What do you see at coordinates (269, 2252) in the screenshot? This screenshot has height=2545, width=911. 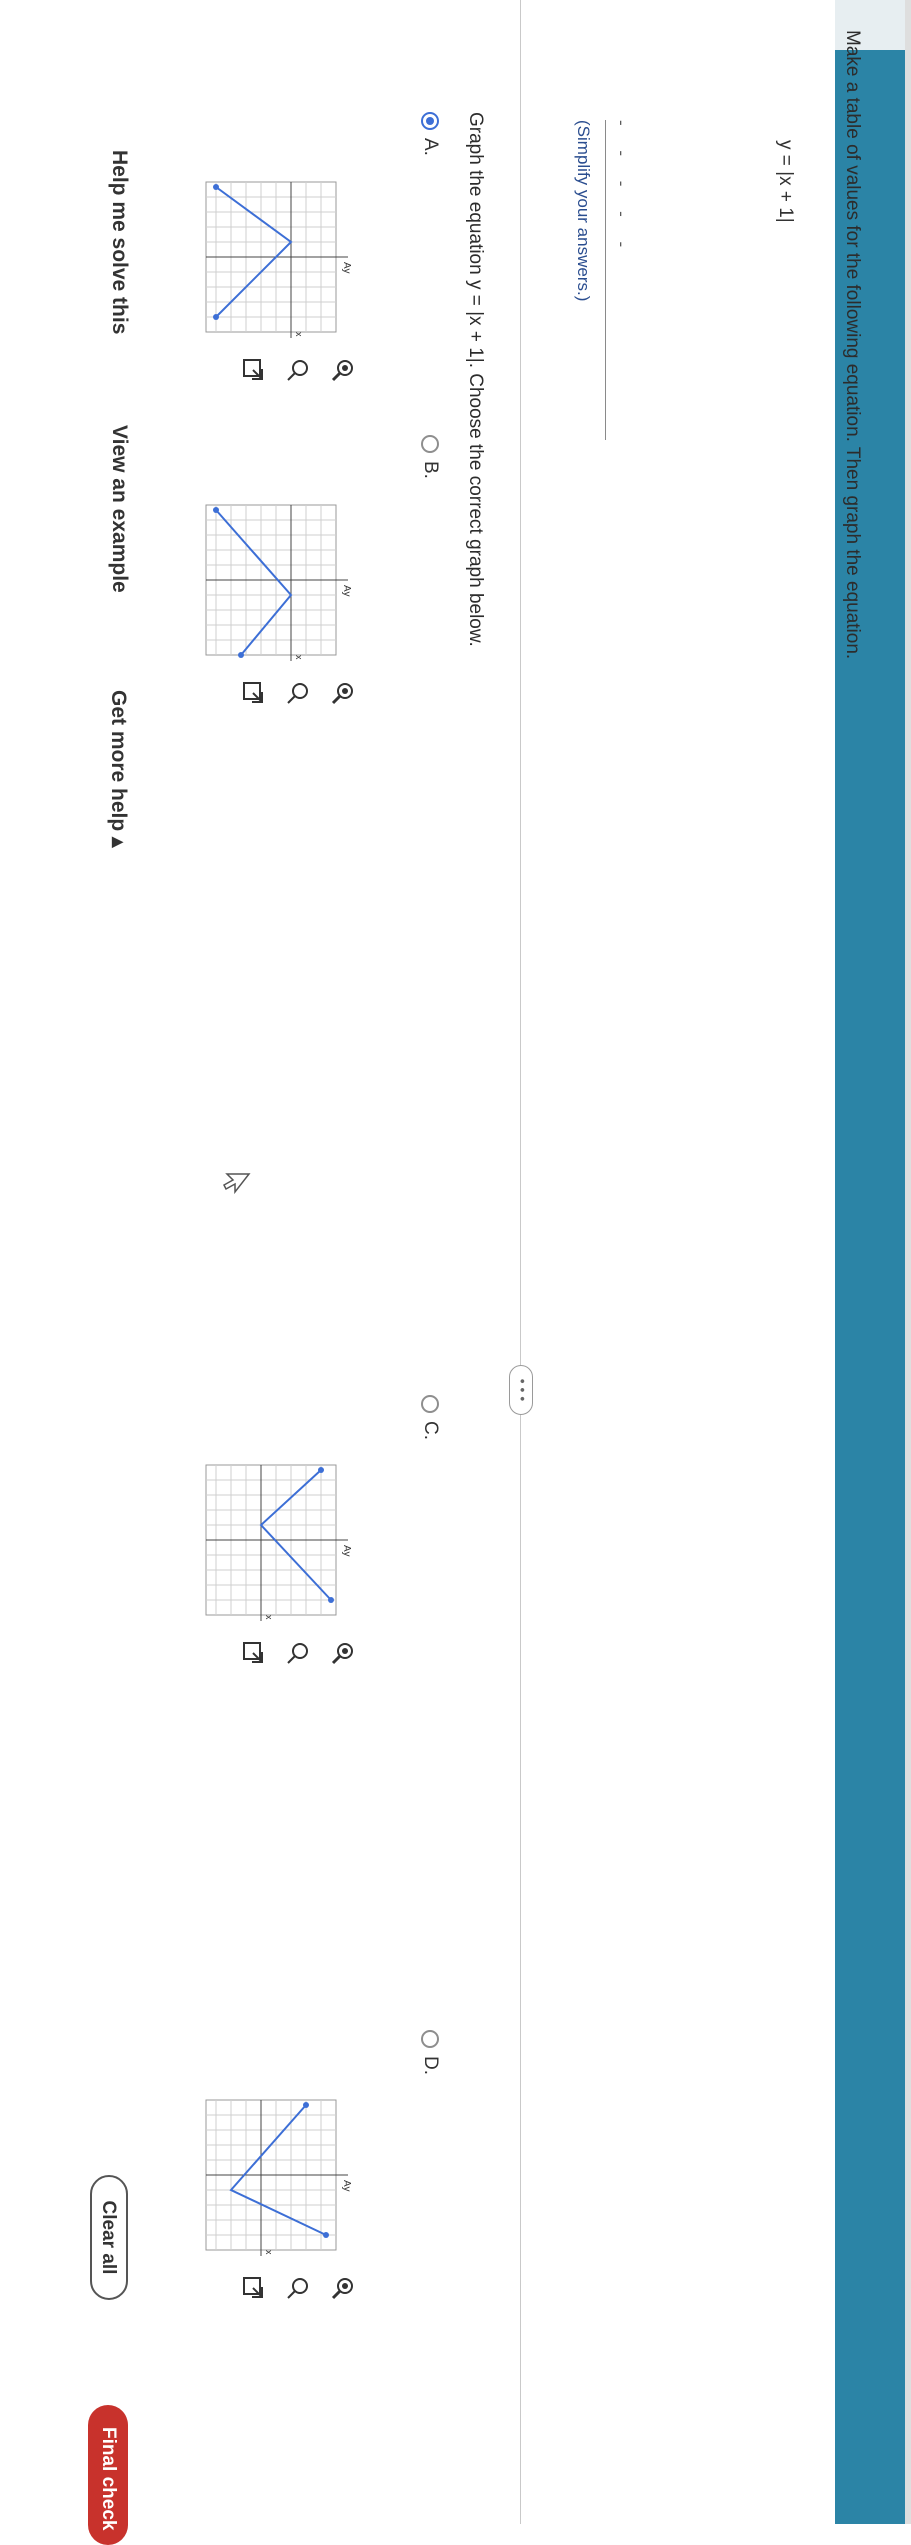 I see `option-d-x-label: x` at bounding box center [269, 2252].